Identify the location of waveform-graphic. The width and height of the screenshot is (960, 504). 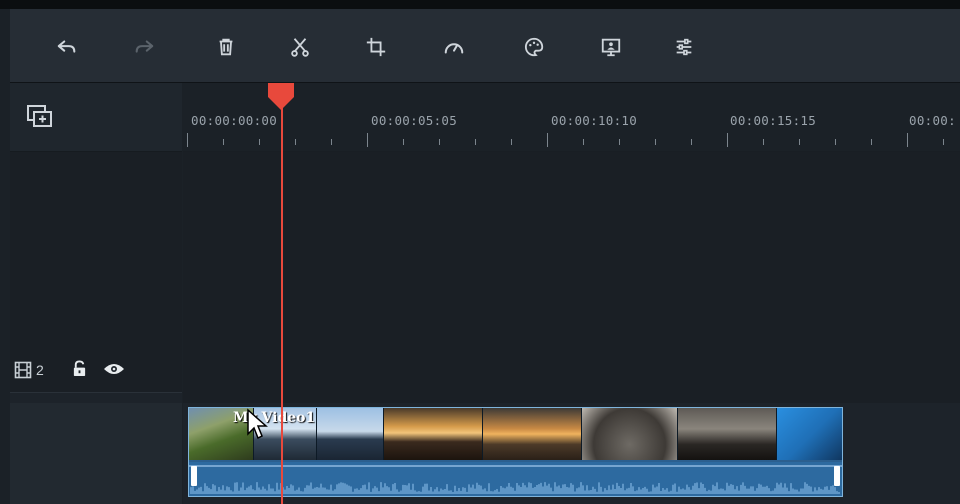
(515, 479).